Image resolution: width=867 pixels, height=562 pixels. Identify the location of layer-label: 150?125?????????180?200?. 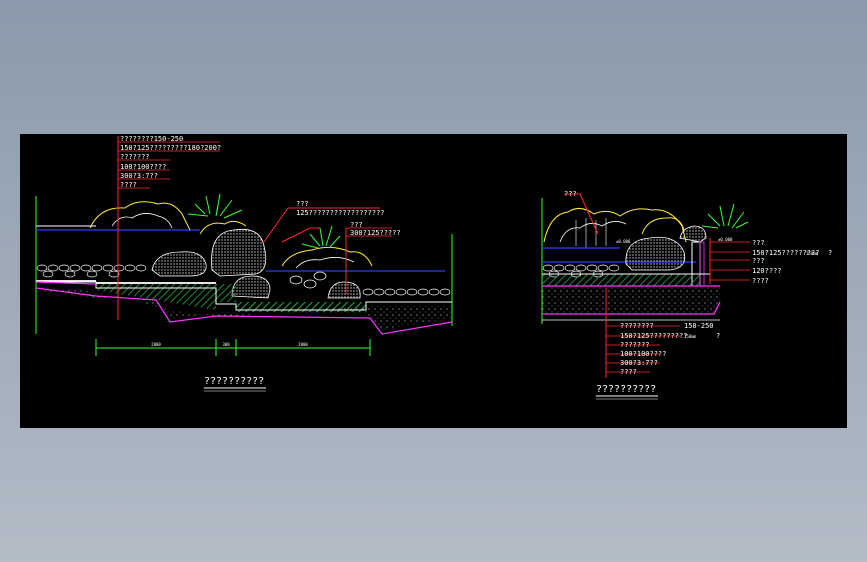
(170, 148).